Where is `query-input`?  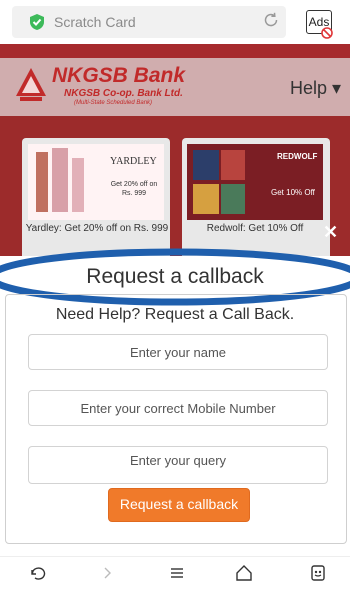 query-input is located at coordinates (178, 465).